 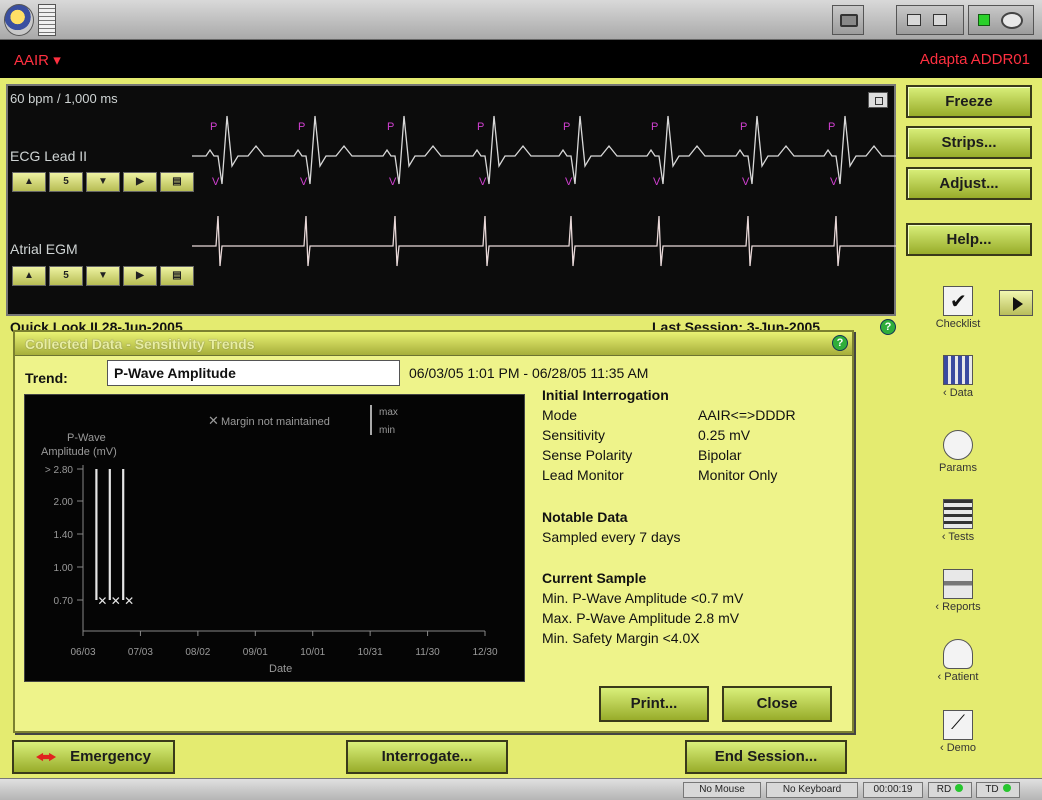 I want to click on emergency-icon, so click(x=46, y=757).